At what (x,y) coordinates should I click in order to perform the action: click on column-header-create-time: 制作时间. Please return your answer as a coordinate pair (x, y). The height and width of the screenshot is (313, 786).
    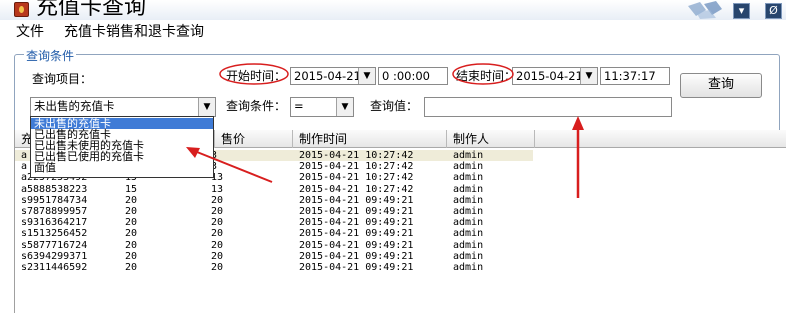
    Looking at the image, I should click on (370, 139).